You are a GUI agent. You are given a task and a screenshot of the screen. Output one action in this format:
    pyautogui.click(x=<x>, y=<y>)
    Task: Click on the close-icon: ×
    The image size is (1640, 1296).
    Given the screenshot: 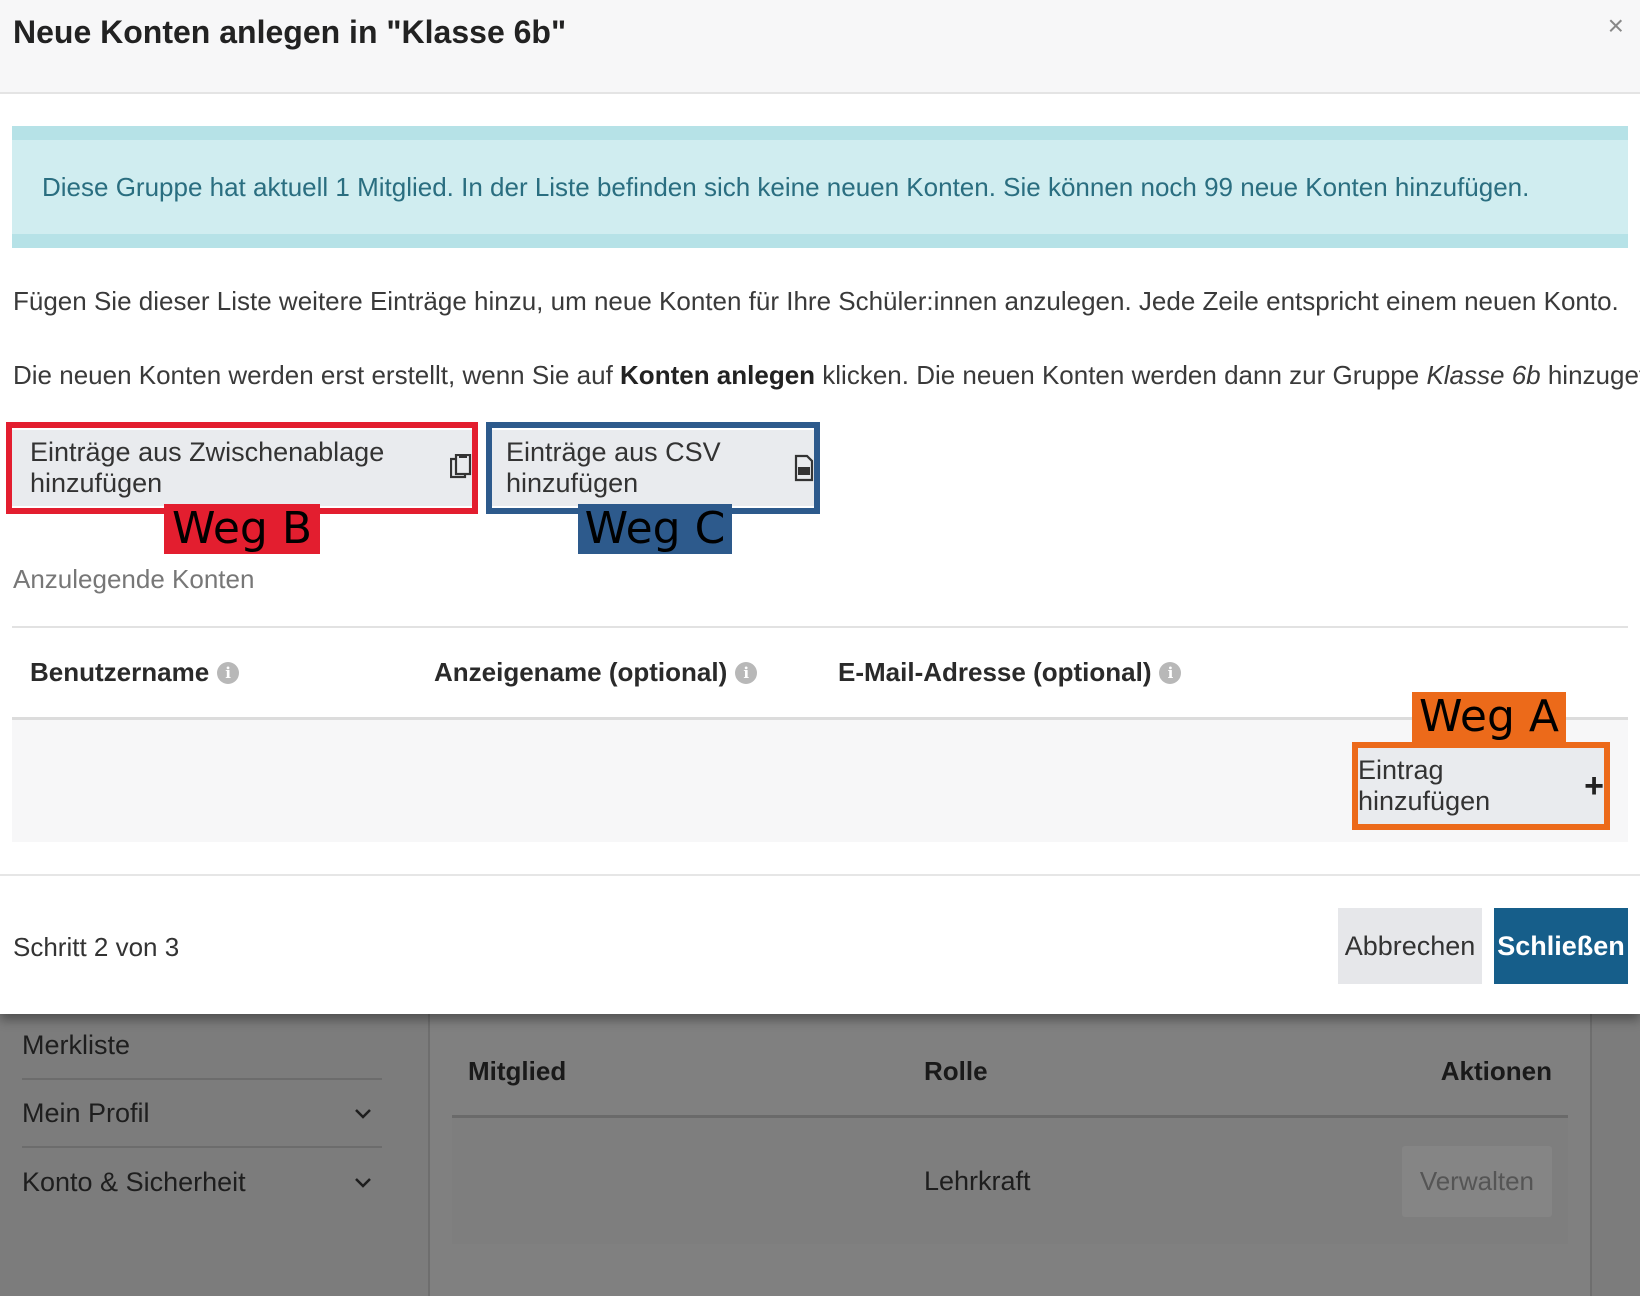 What is the action you would take?
    pyautogui.click(x=1616, y=26)
    